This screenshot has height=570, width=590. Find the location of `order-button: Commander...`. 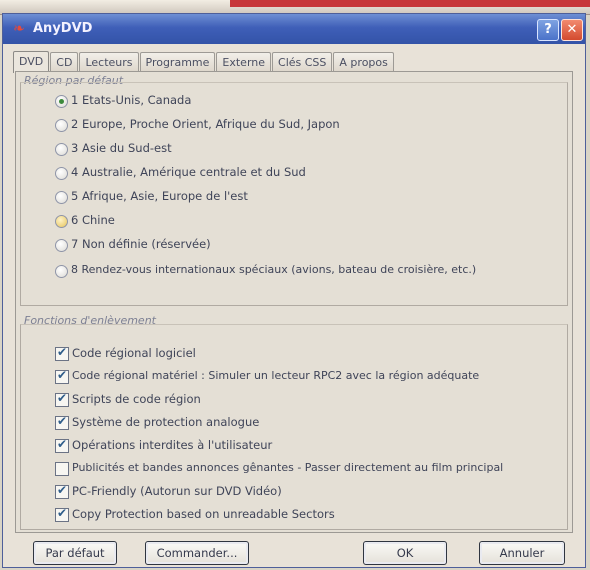

order-button: Commander... is located at coordinates (197, 553).